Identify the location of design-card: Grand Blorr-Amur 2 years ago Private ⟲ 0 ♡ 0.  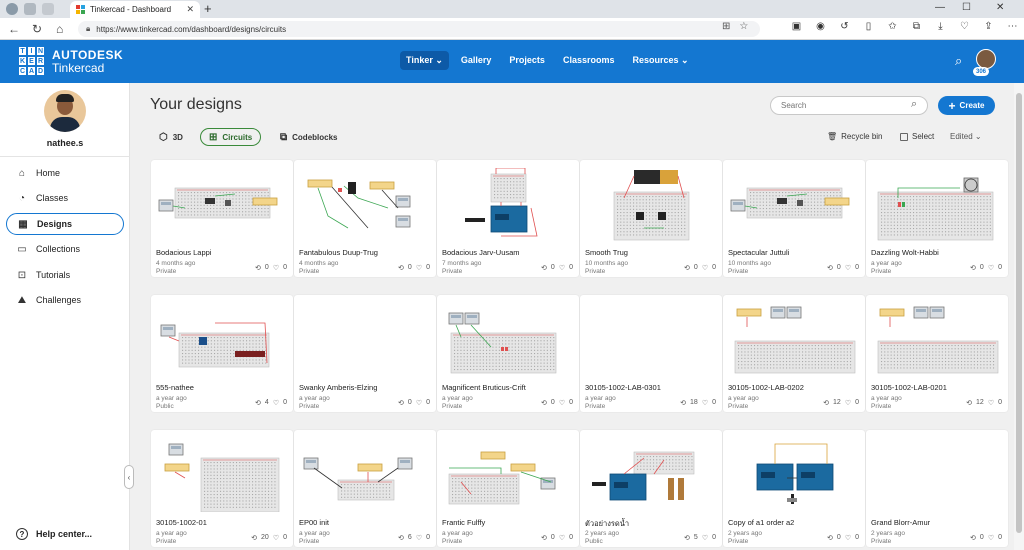
(937, 488).